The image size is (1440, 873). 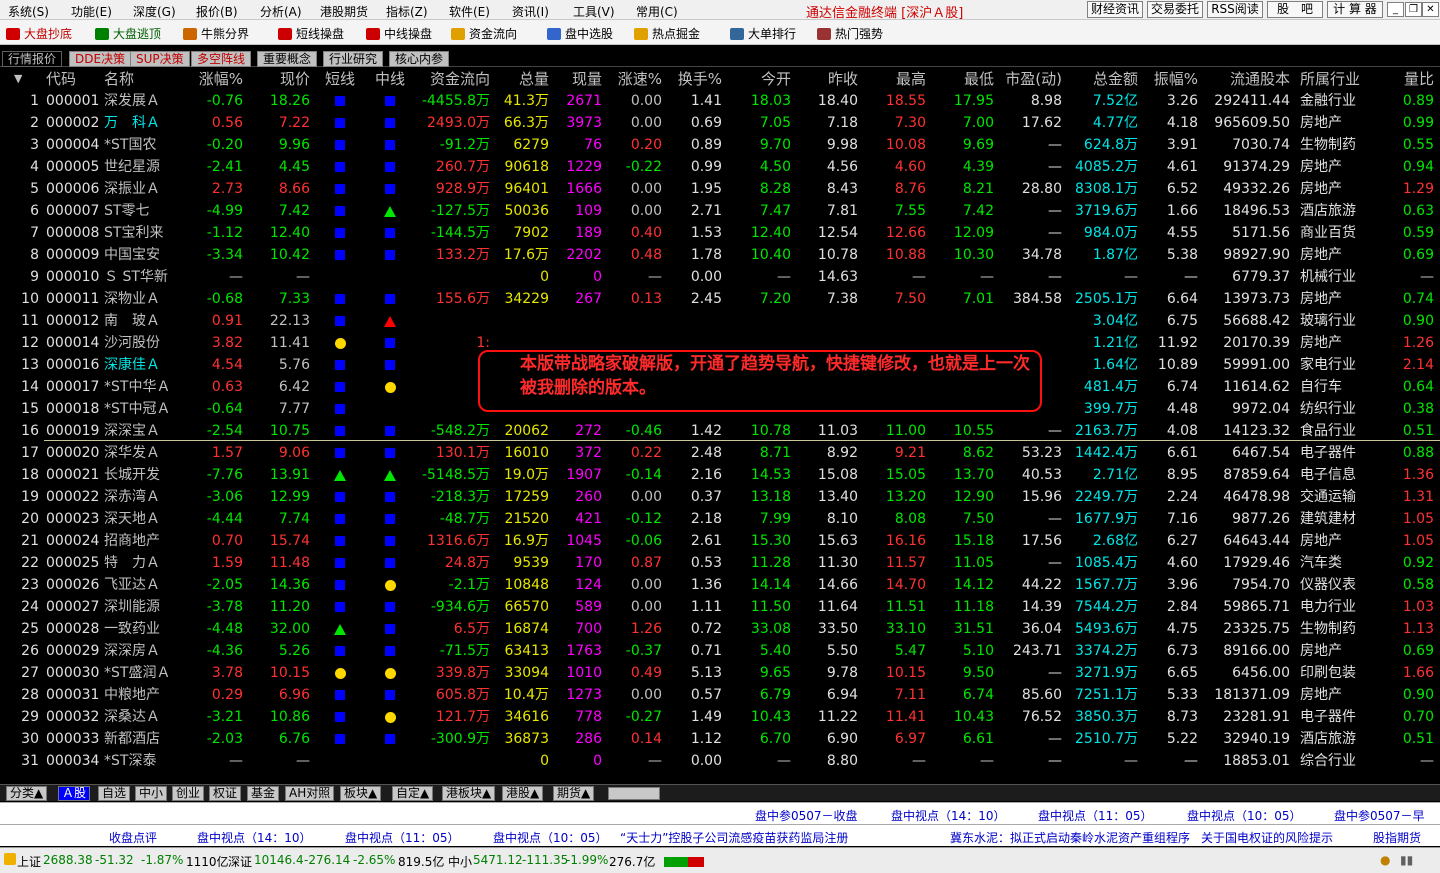 I want to click on news-item: 冀东水泥：拟正式启动秦岭水泥资产重组程序, so click(x=1070, y=837).